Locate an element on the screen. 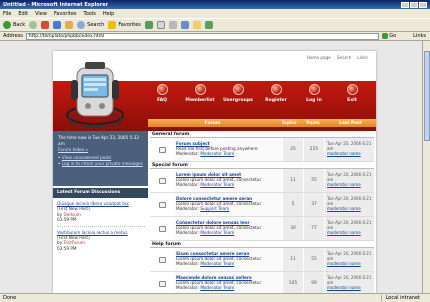 The image size is (430, 302). browser-toolbar: Back Search Favorites is located at coordinates (215, 25).